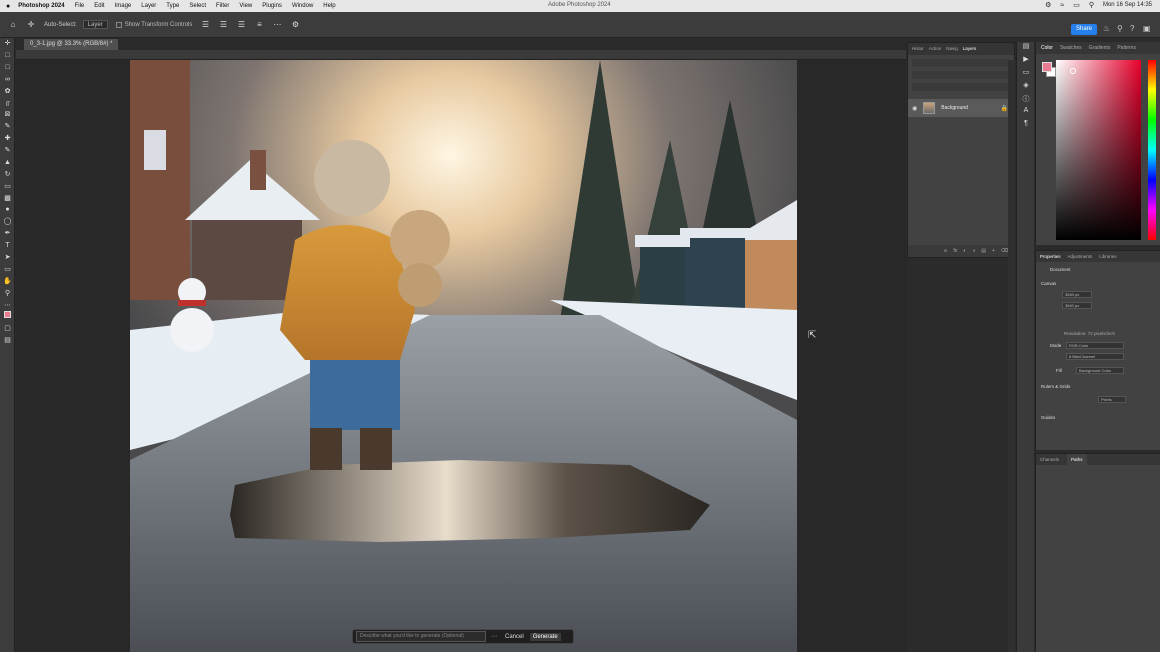  What do you see at coordinates (7, 234) in the screenshot?
I see `pen-tool-icon: ✒` at bounding box center [7, 234].